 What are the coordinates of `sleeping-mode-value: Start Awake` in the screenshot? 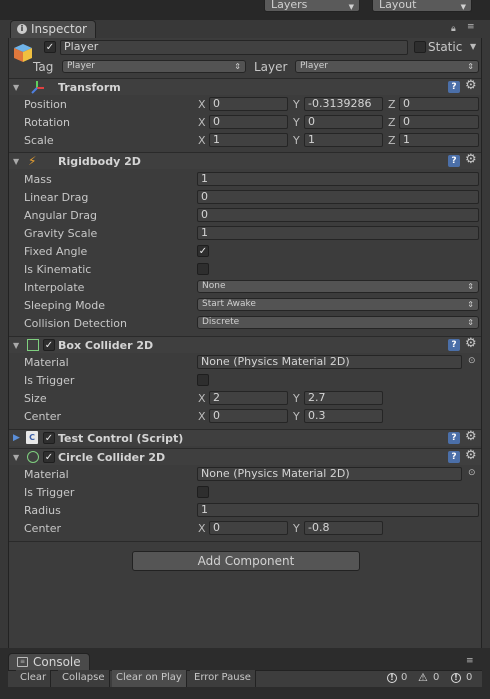 It's located at (229, 304).